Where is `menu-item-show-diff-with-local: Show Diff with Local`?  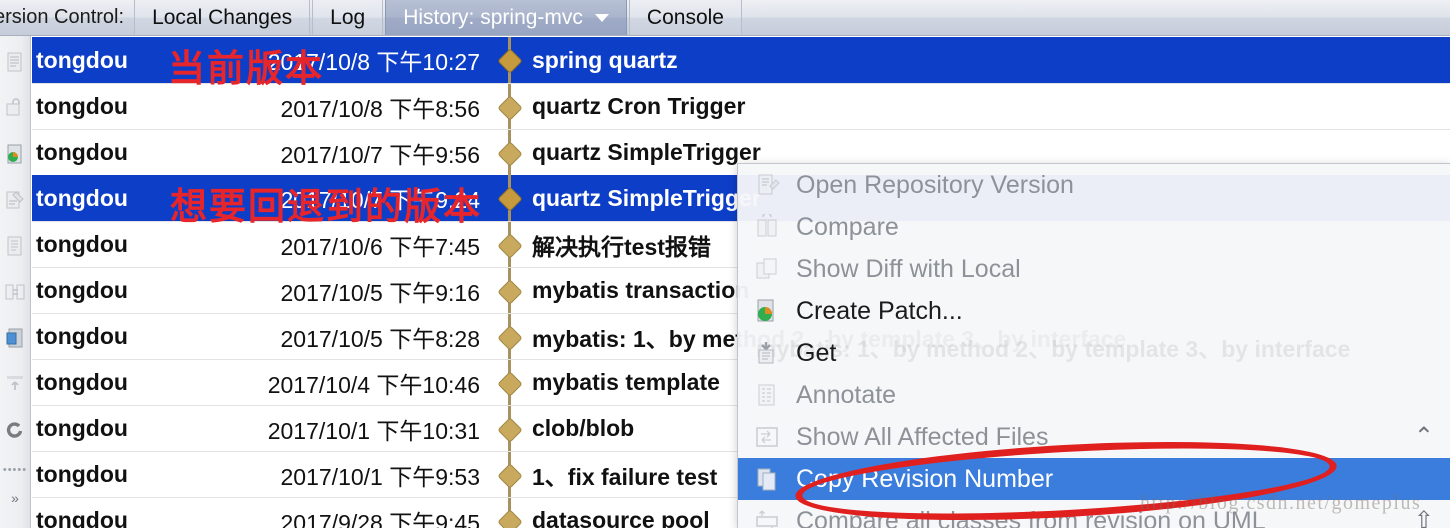
menu-item-show-diff-with-local: Show Diff with Local is located at coordinates (1094, 269).